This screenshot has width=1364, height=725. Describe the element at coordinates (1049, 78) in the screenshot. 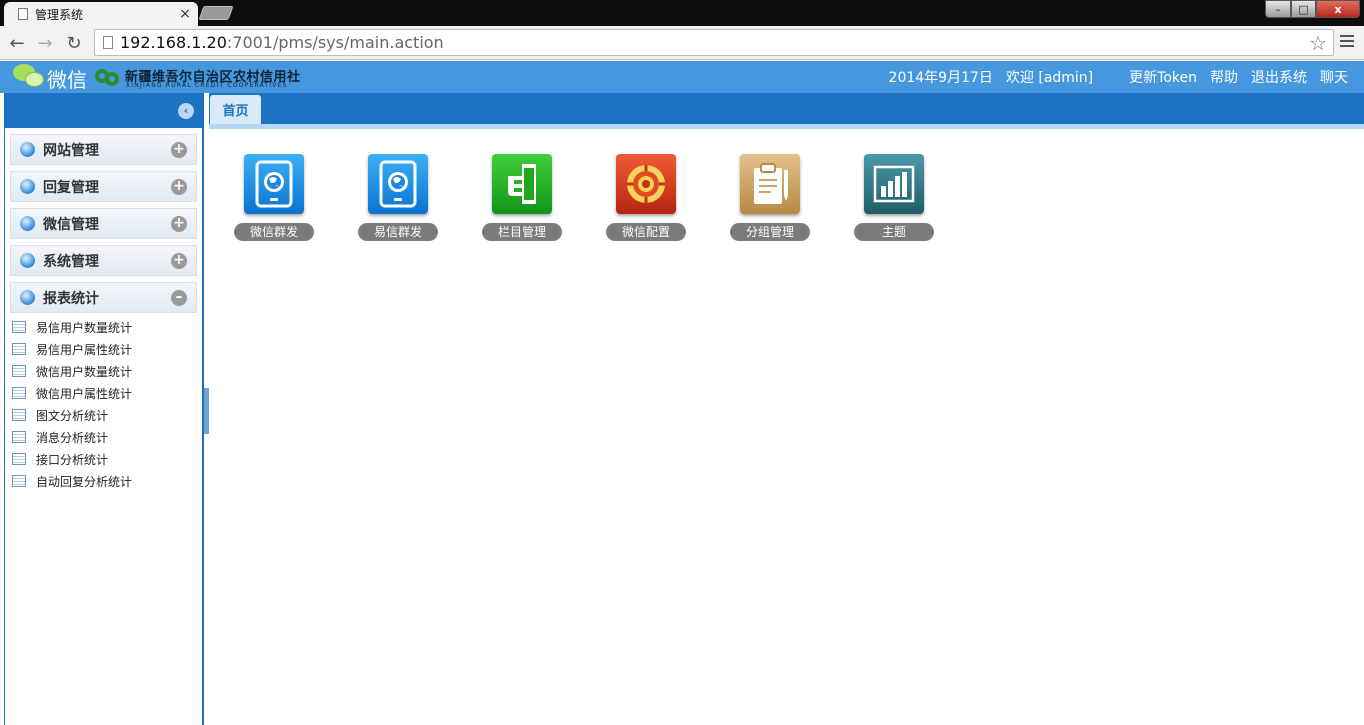

I see `welcome-text: 欢迎 [admin]` at that location.